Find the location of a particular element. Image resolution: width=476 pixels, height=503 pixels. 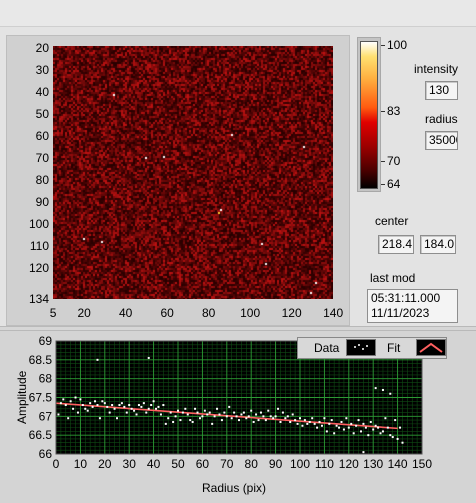

x-tick-label: 150 is located at coordinates (422, 464).